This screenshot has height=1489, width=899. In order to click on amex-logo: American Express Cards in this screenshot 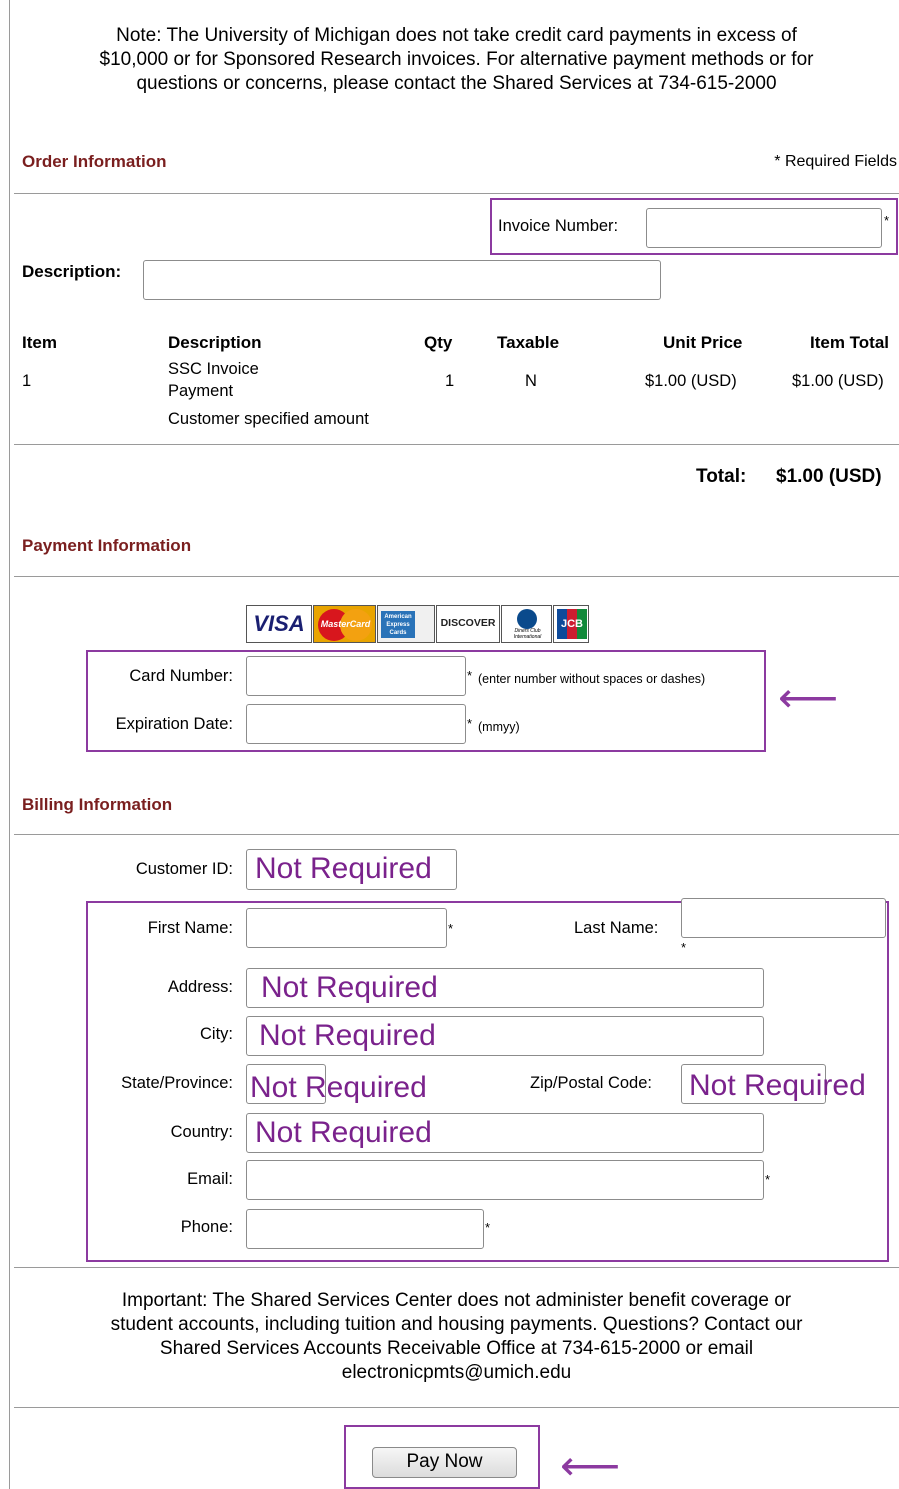, I will do `click(406, 624)`.